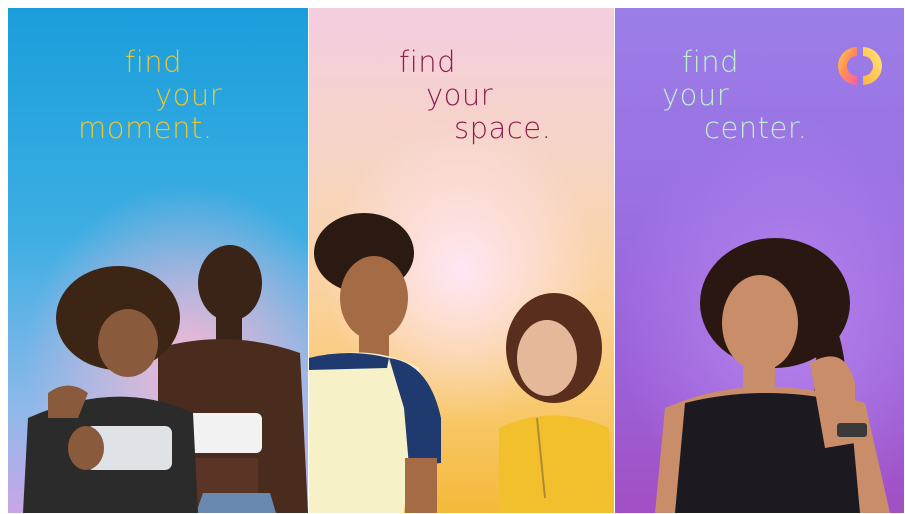 This screenshot has width=905, height=514. Describe the element at coordinates (860, 66) in the screenshot. I see `ring-logo-icon` at that location.